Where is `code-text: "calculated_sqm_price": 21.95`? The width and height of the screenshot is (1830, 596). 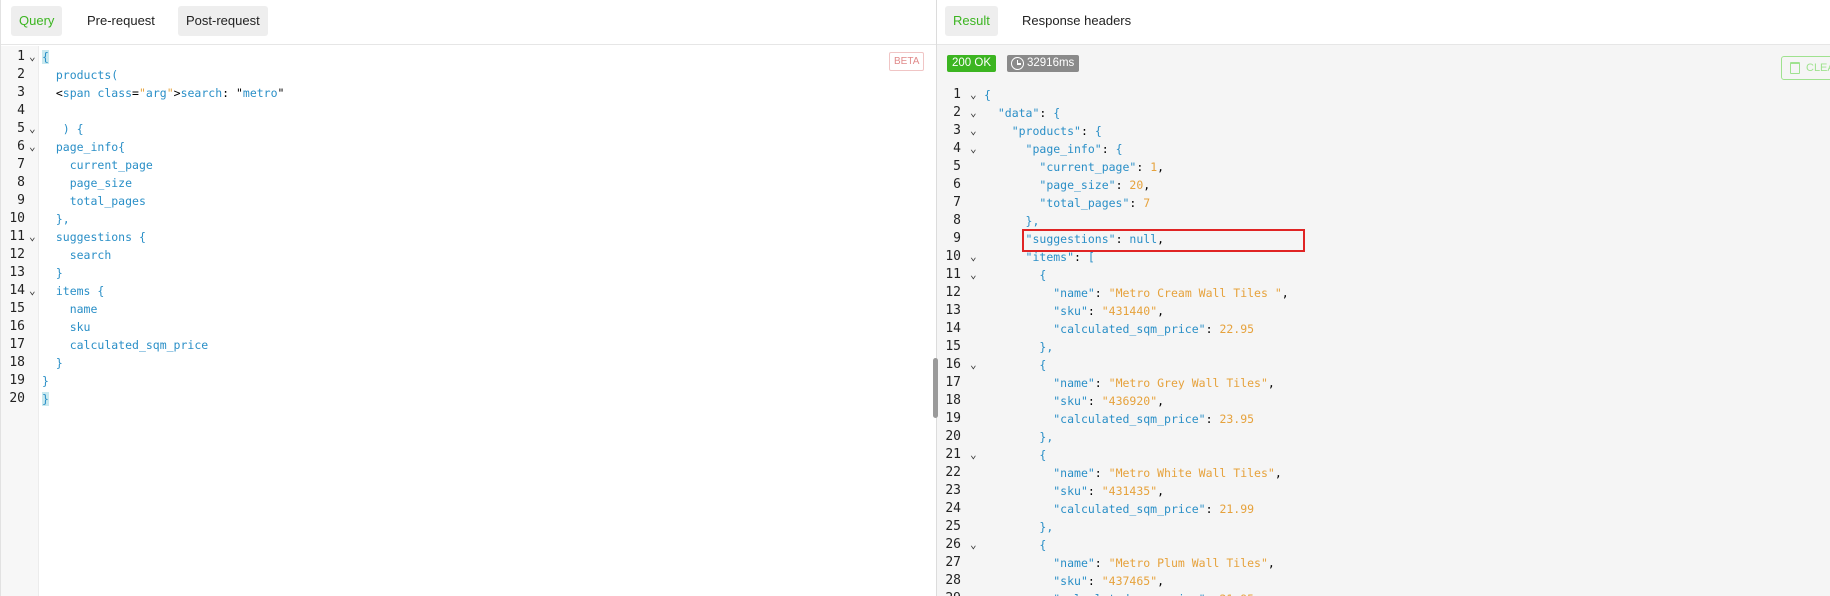
code-text: "calculated_sqm_price": 21.95 is located at coordinates (1119, 593).